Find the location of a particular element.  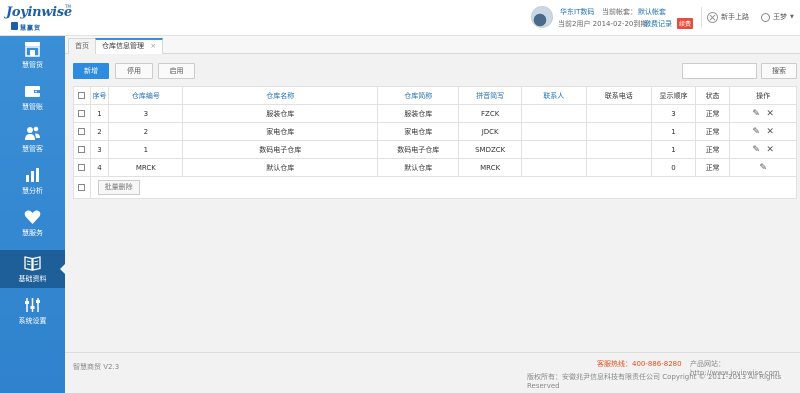

user-menu: 王梦 ▼ is located at coordinates (777, 17).